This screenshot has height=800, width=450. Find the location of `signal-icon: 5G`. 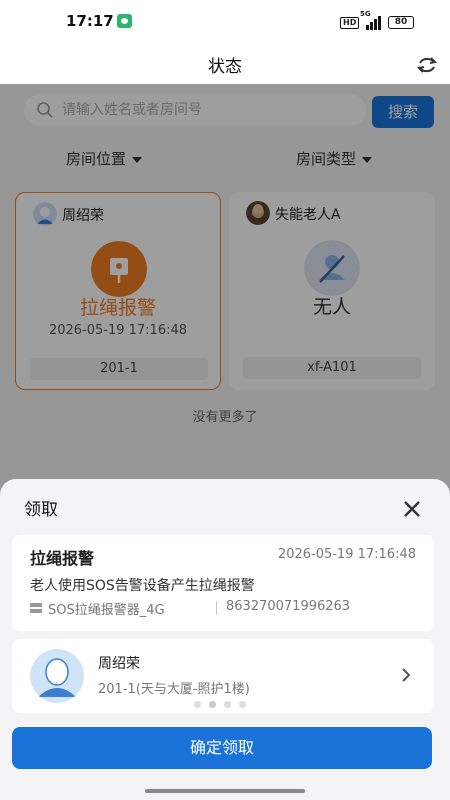

signal-icon: 5G is located at coordinates (371, 20).